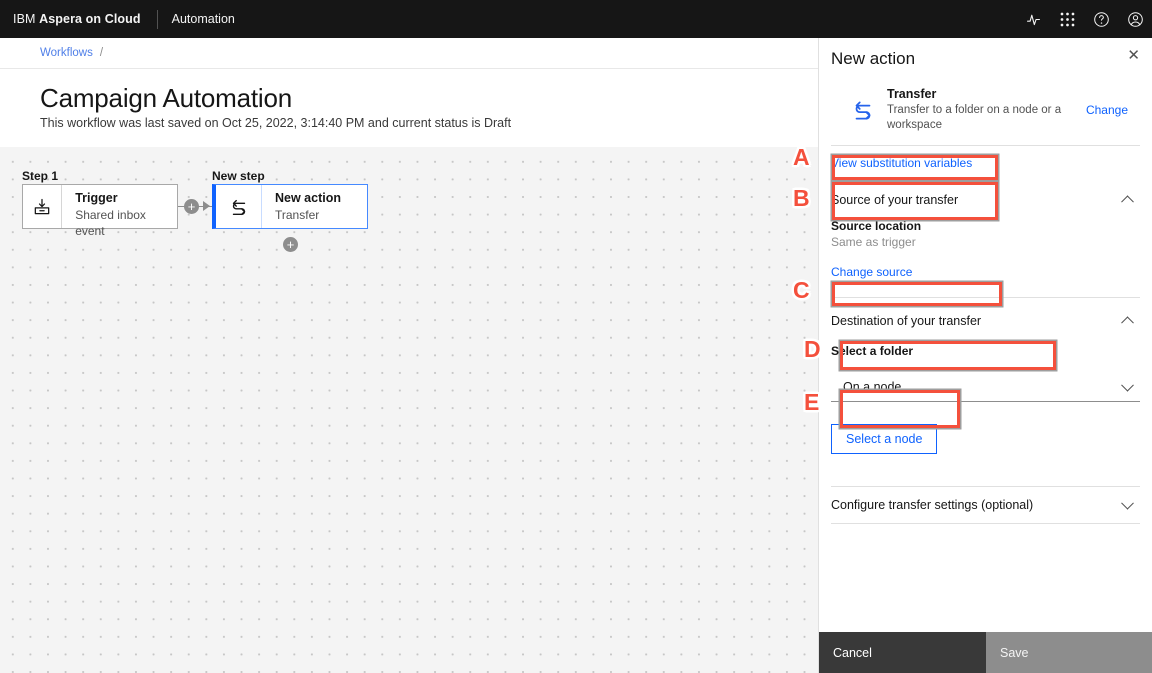  I want to click on brand-logo: IBM Aspera on Cloud, so click(70, 19).